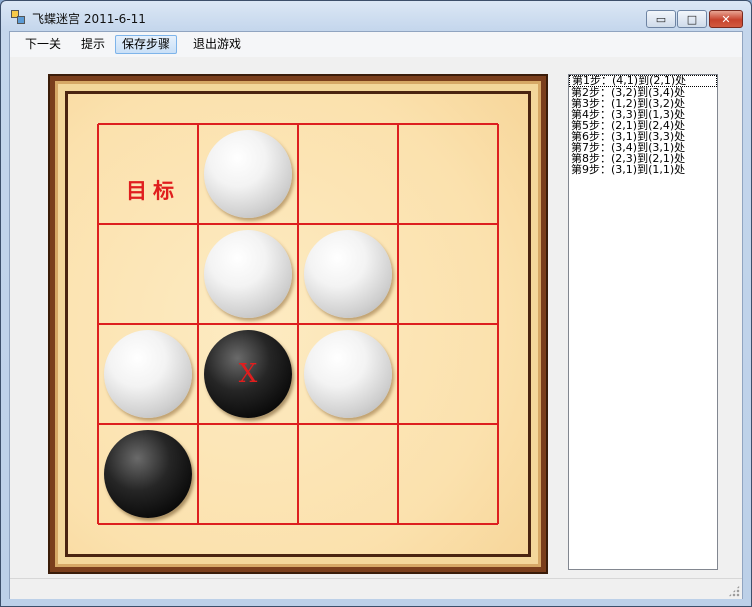 This screenshot has height=607, width=752. What do you see at coordinates (18, 17) in the screenshot?
I see `app-icon` at bounding box center [18, 17].